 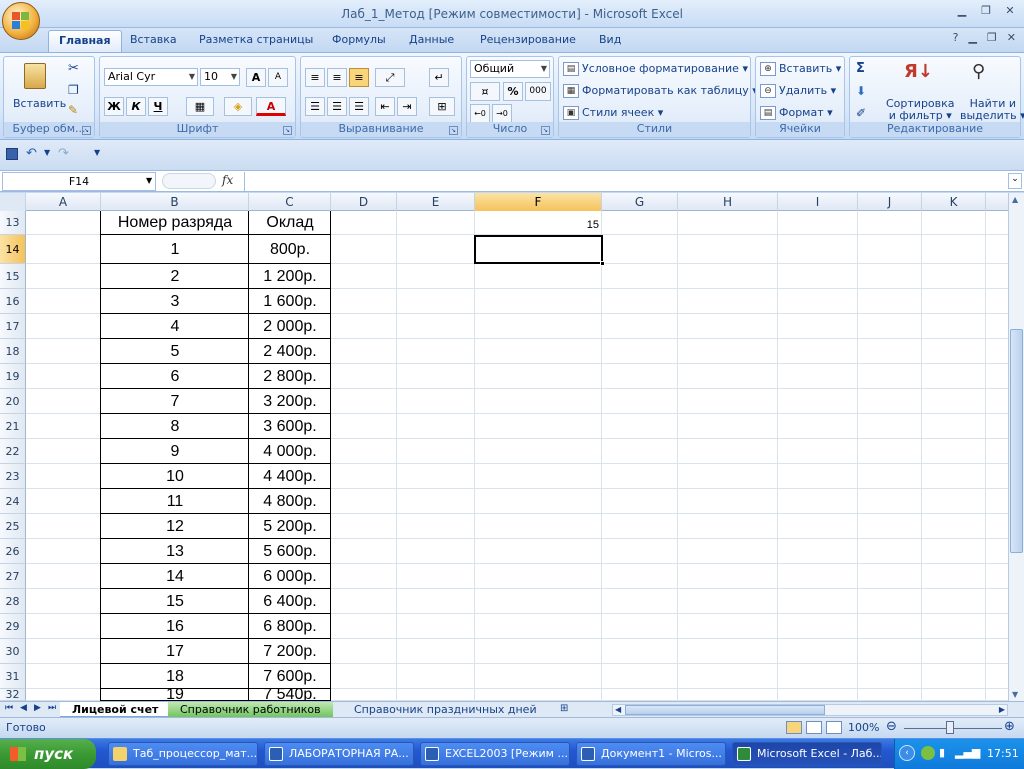 What do you see at coordinates (151, 77) in the screenshot?
I see `font-name-select: Arial Cyr ▼` at bounding box center [151, 77].